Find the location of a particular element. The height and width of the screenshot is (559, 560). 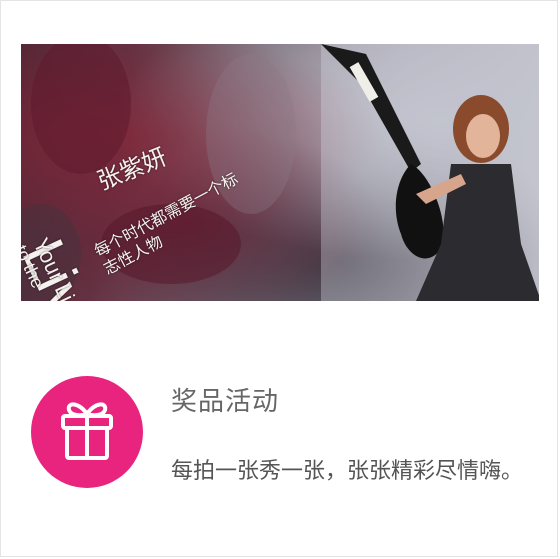

card-description: 每拍一张秀一张，张张精彩尽情嗨。 is located at coordinates (347, 471).